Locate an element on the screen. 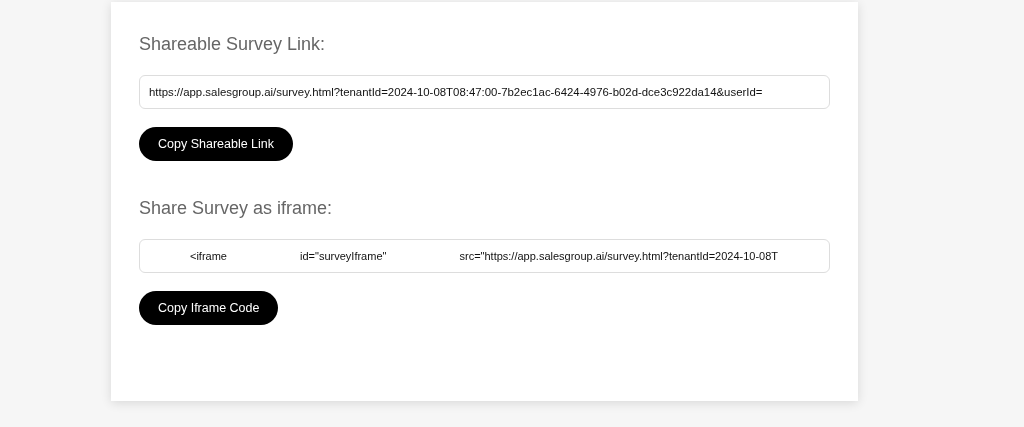 The width and height of the screenshot is (1024, 427). copy-button: Copy Shareable Link is located at coordinates (216, 144).